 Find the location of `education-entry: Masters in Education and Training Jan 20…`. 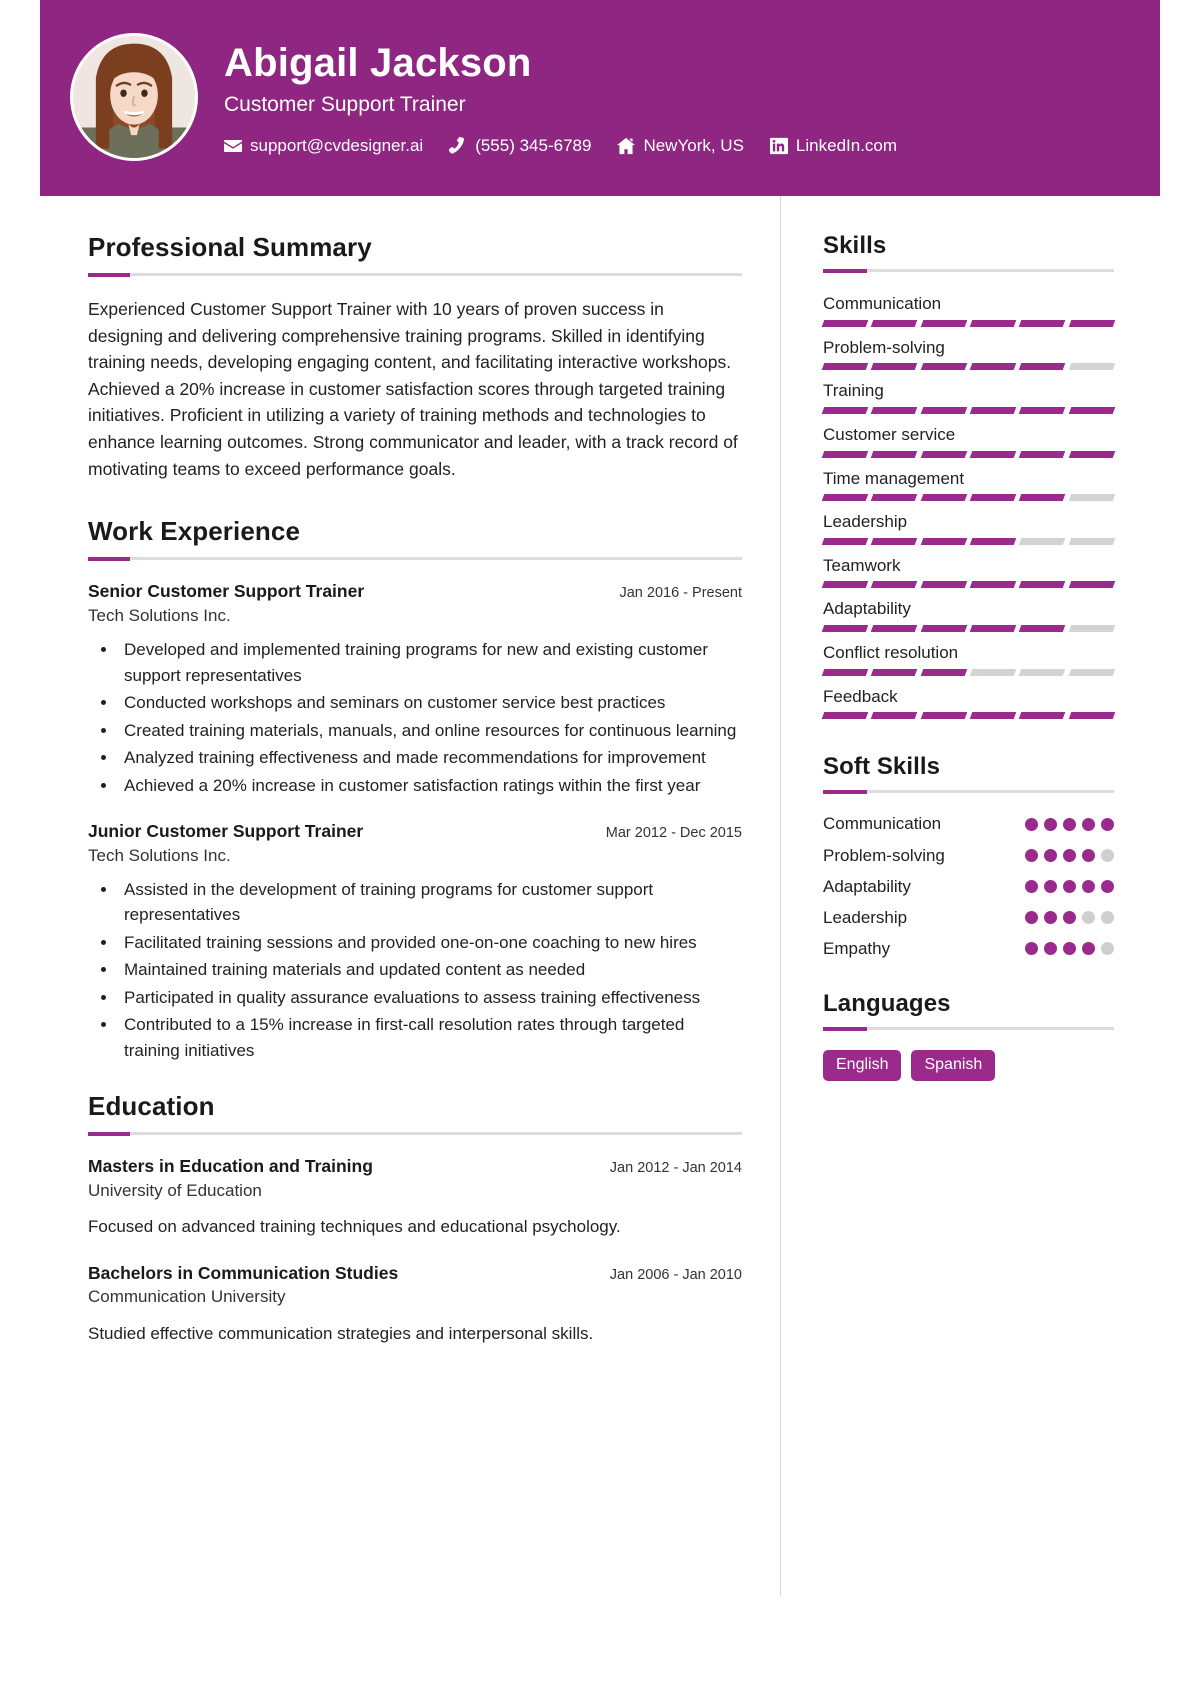

education-entry: Masters in Education and Training Jan 20… is located at coordinates (415, 1197).